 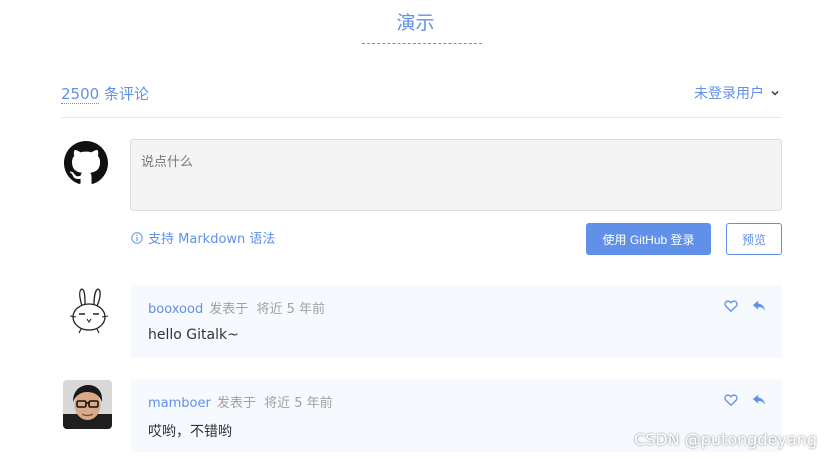 I want to click on comment-input, so click(x=456, y=175).